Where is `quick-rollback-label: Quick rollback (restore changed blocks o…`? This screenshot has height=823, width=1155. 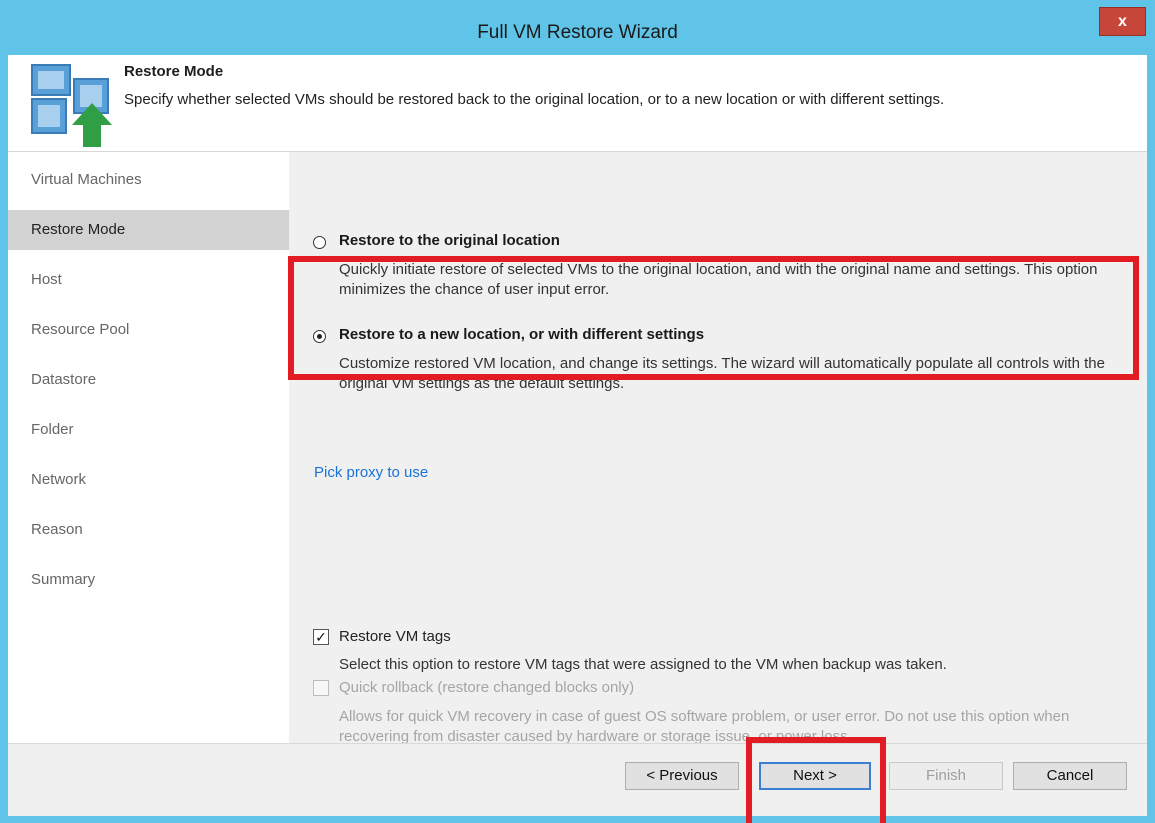
quick-rollback-label: Quick rollback (restore changed blocks o… is located at coordinates (486, 687).